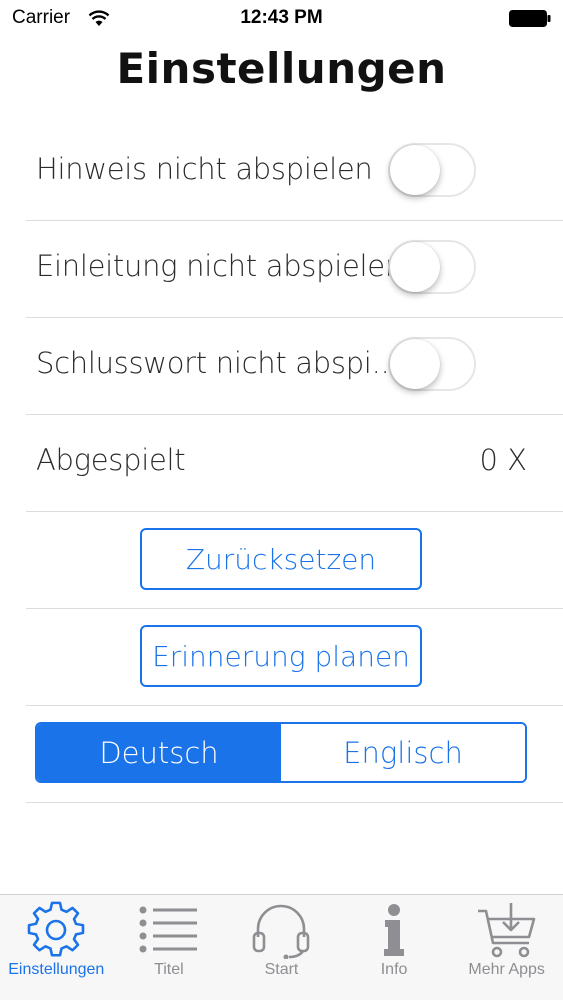 Image resolution: width=563 pixels, height=1000 pixels. I want to click on played-row: Abgespielt 0 X, so click(294, 463).